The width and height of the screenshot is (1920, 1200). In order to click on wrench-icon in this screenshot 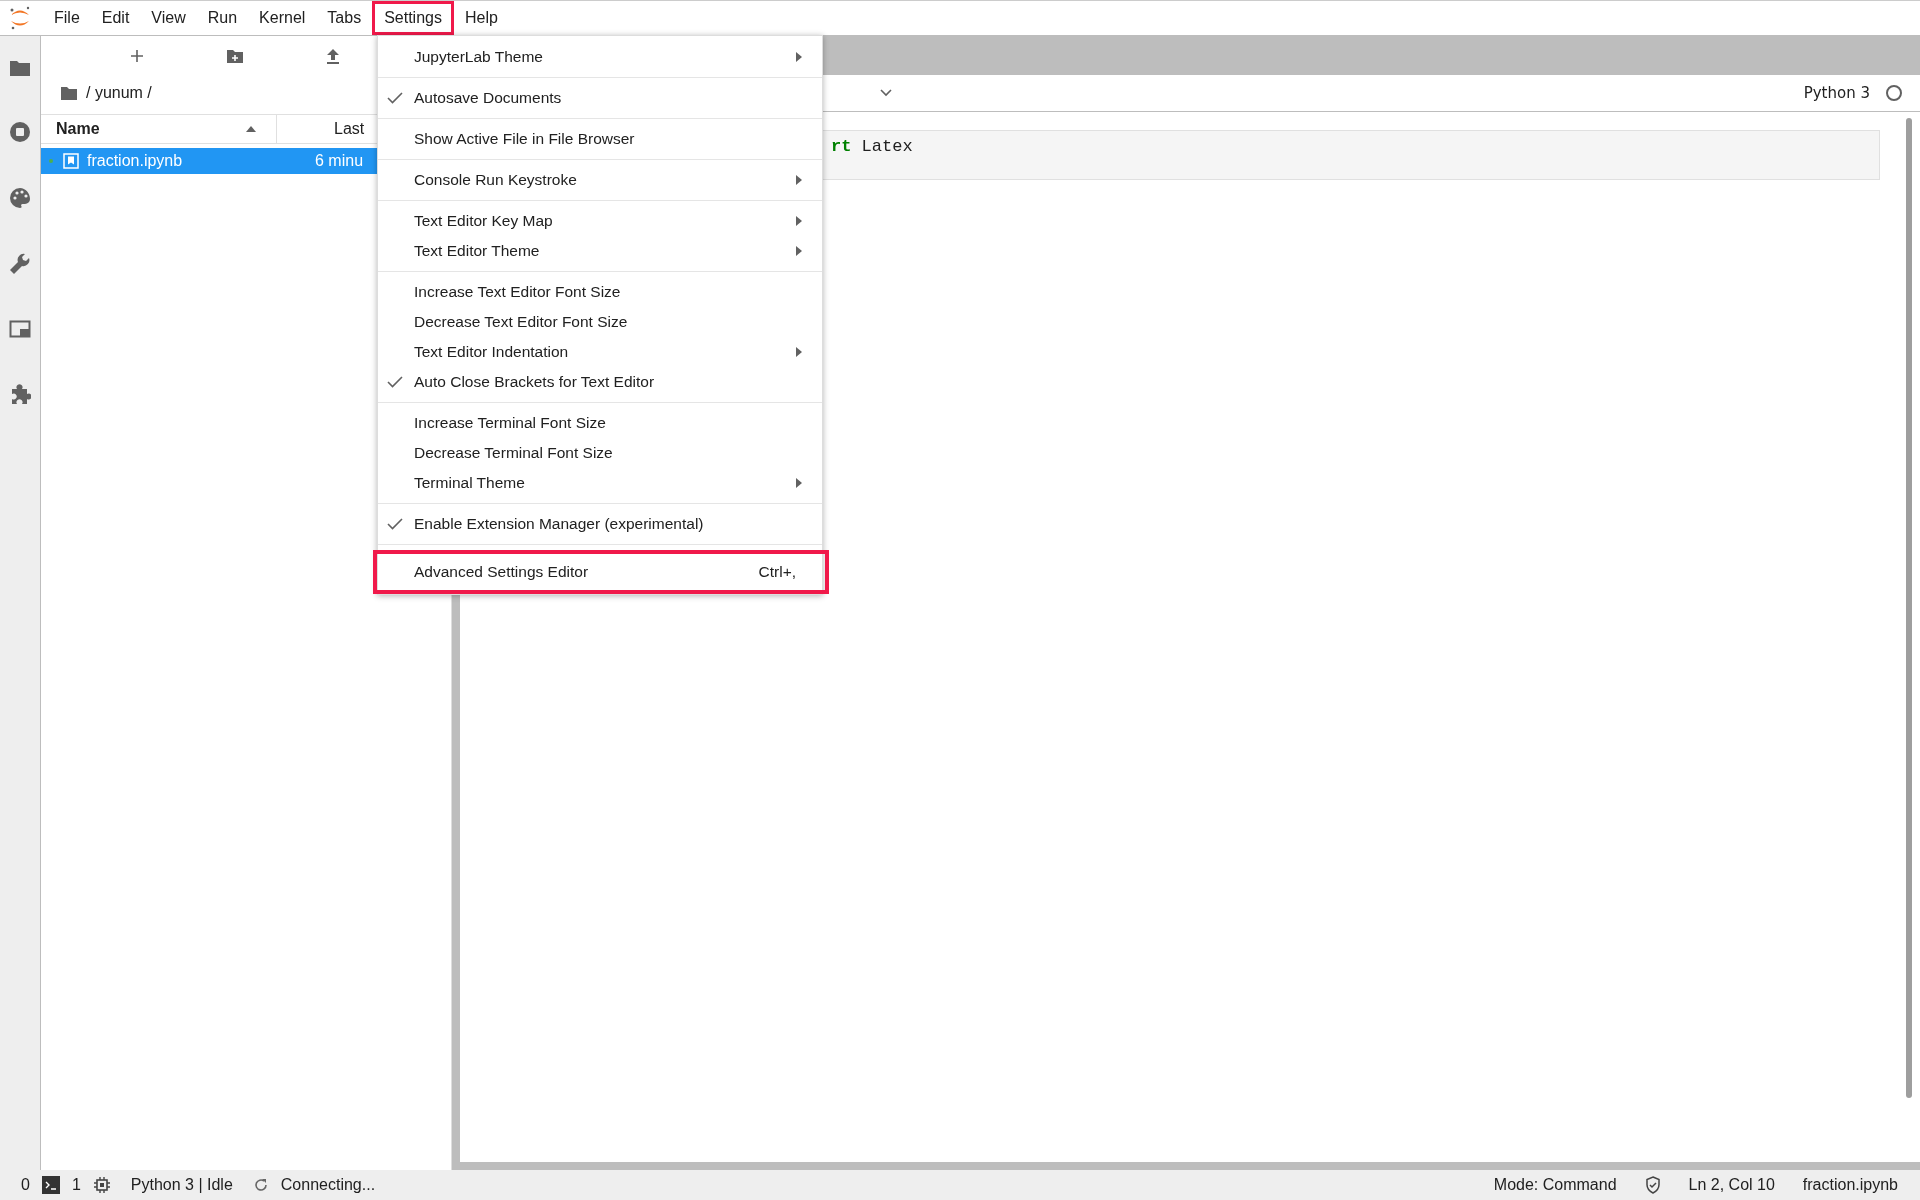, I will do `click(20, 264)`.